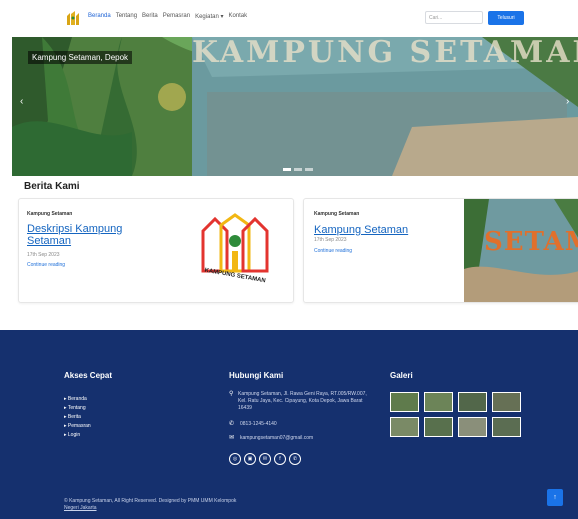 Image resolution: width=578 pixels, height=519 pixels. What do you see at coordinates (231, 394) in the screenshot?
I see `location-pin-icon: ⚲` at bounding box center [231, 394].